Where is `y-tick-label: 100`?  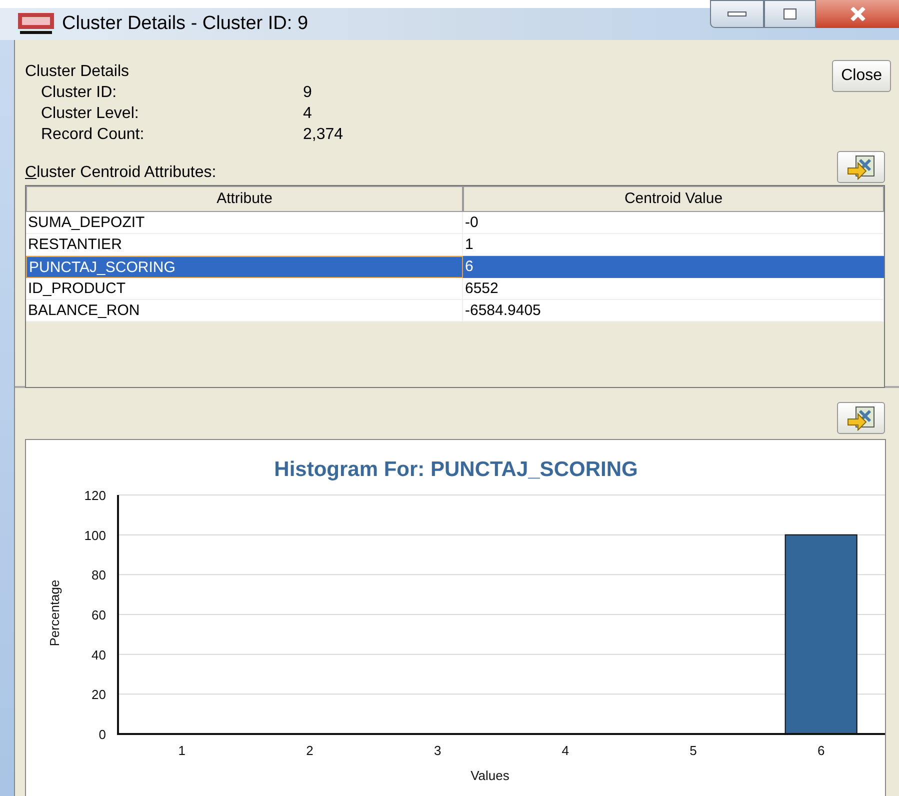
y-tick-label: 100 is located at coordinates (95, 535).